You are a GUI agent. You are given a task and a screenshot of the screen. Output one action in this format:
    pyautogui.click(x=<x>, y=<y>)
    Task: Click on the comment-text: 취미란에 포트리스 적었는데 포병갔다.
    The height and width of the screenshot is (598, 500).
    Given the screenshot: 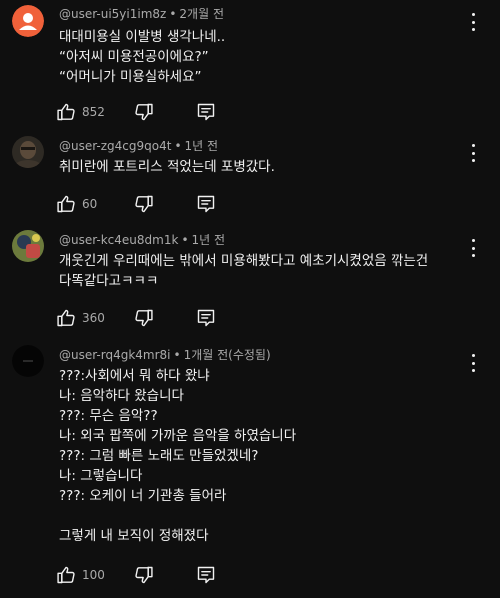 What is the action you would take?
    pyautogui.click(x=167, y=167)
    